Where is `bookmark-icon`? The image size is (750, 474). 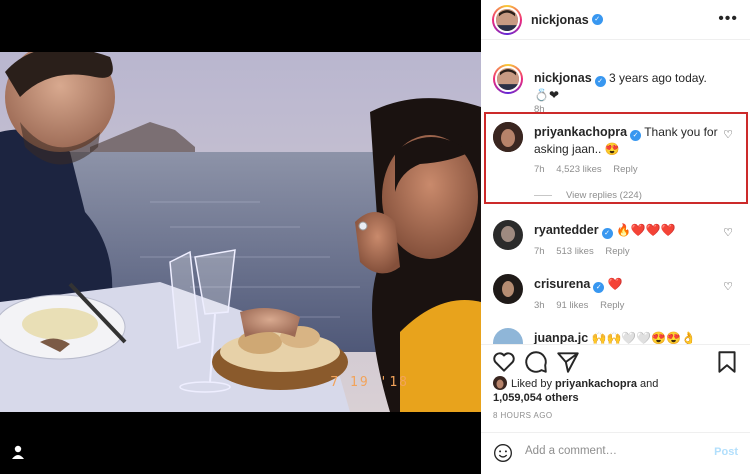 bookmark-icon is located at coordinates (727, 362).